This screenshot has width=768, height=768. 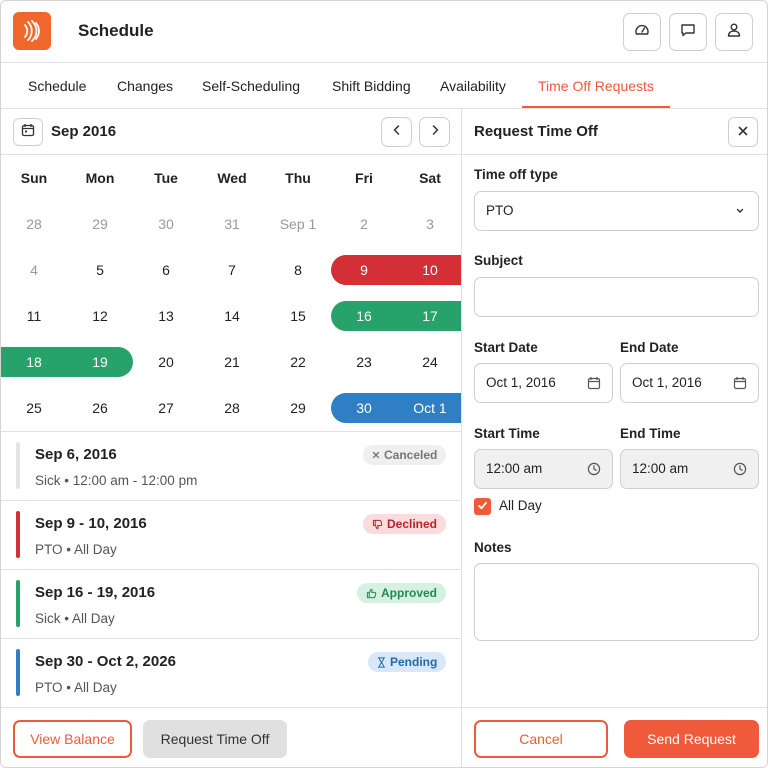 I want to click on notes-textarea, so click(x=616, y=602).